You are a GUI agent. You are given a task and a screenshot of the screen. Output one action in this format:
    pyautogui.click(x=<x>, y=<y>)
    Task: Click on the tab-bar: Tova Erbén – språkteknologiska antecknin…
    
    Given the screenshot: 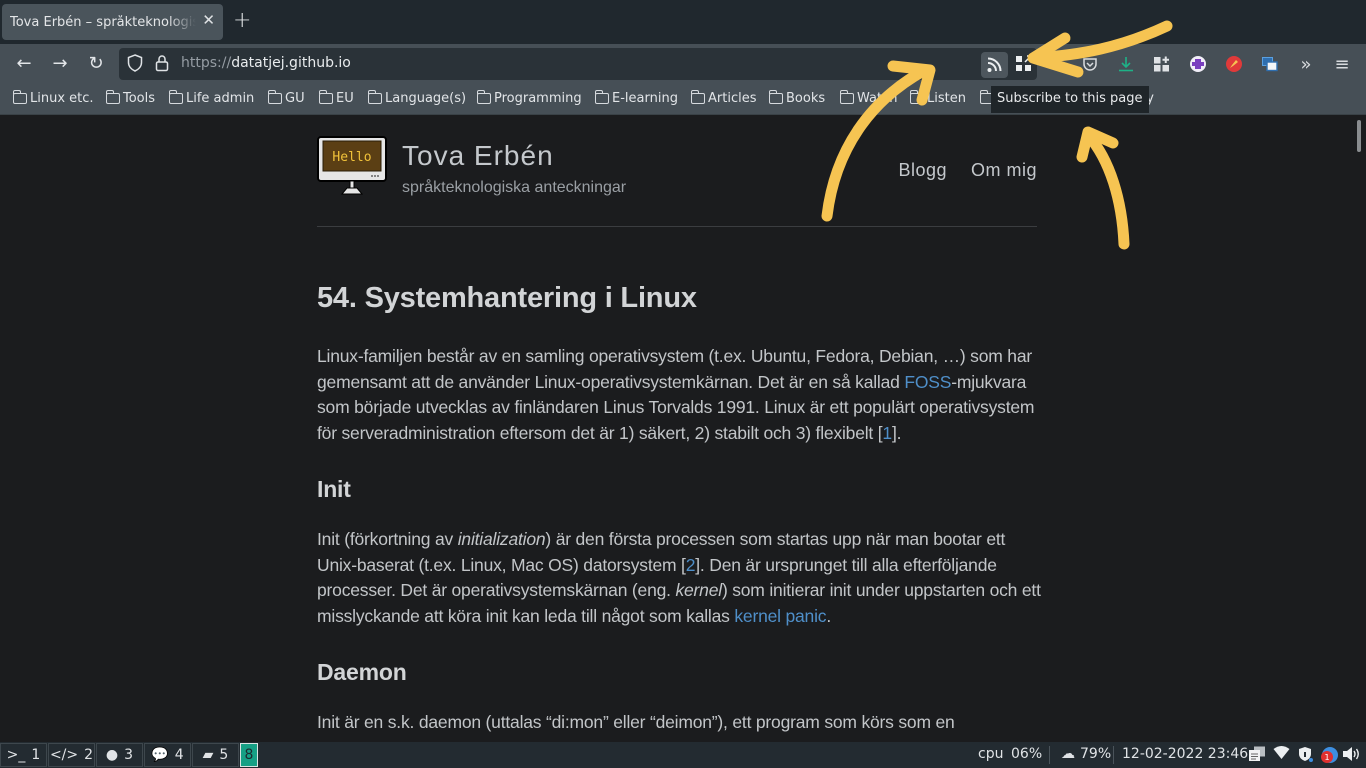 What is the action you would take?
    pyautogui.click(x=683, y=22)
    